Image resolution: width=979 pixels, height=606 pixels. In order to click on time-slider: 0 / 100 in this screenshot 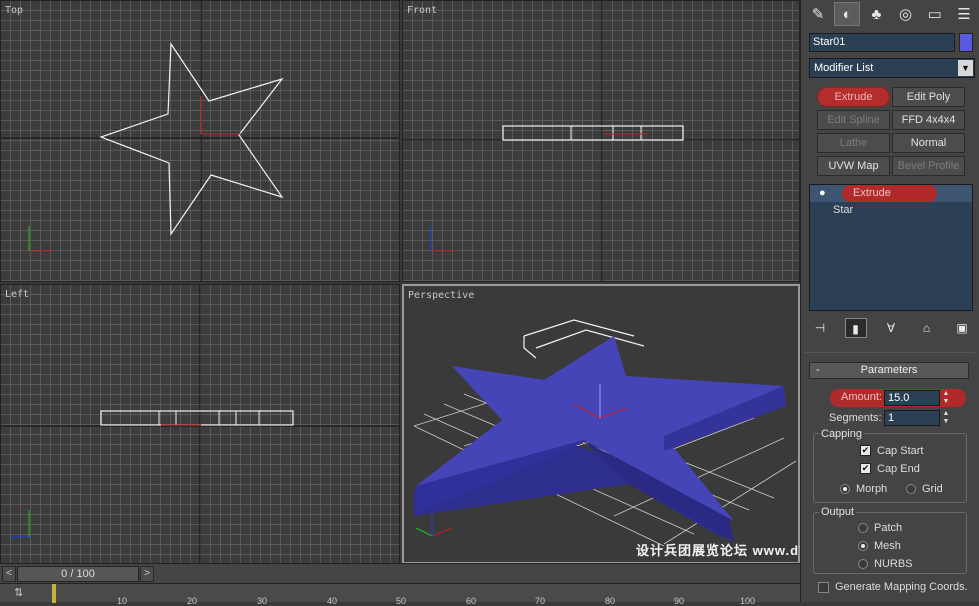, I will do `click(78, 574)`.